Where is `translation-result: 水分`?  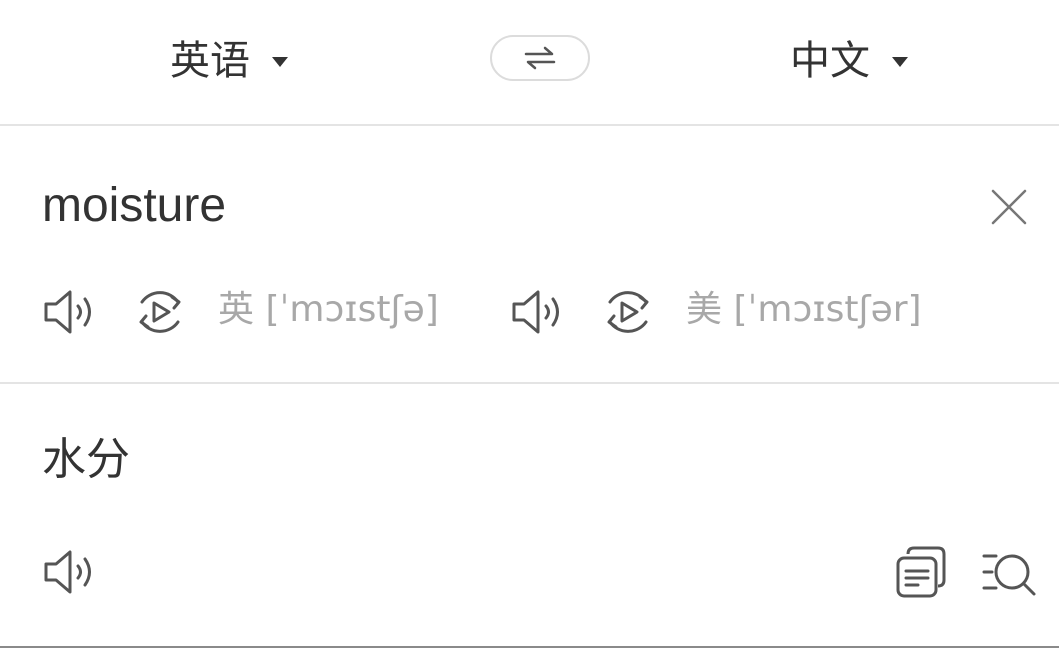 translation-result: 水分 is located at coordinates (86, 459).